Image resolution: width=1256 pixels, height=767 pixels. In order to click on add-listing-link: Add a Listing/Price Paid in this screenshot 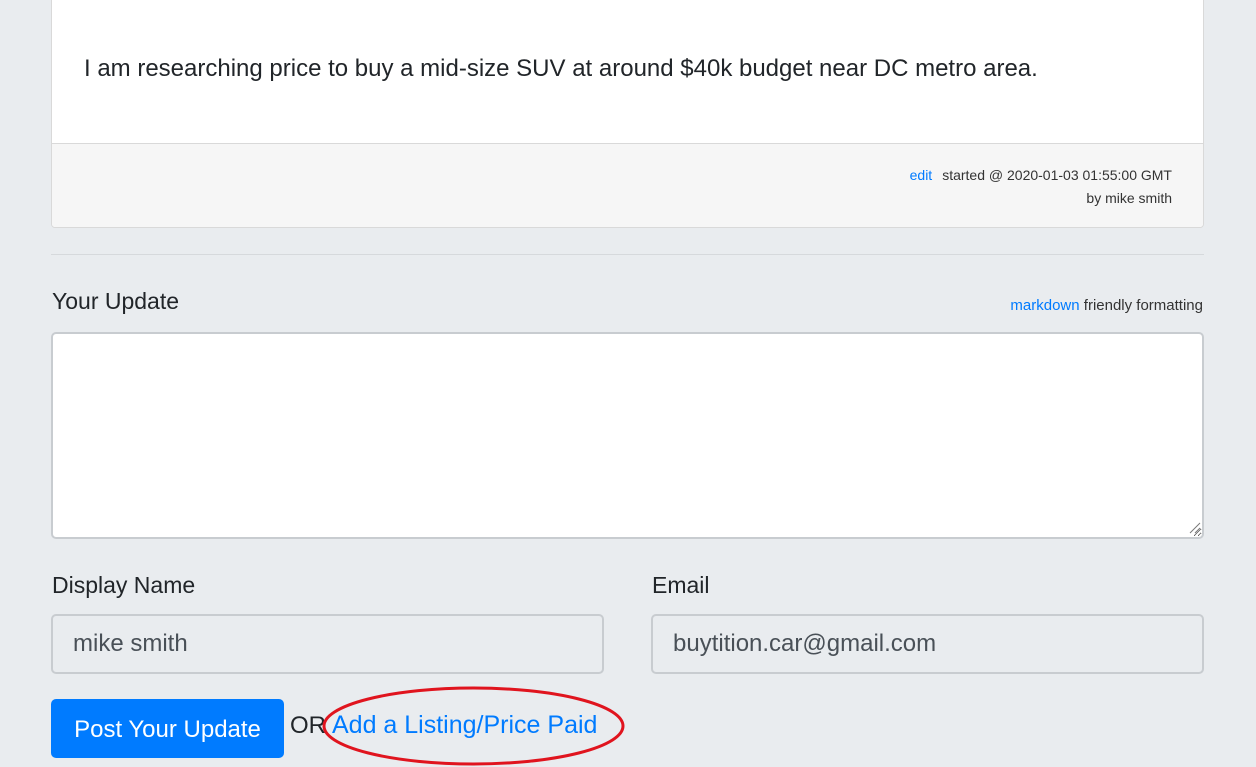, I will do `click(464, 725)`.